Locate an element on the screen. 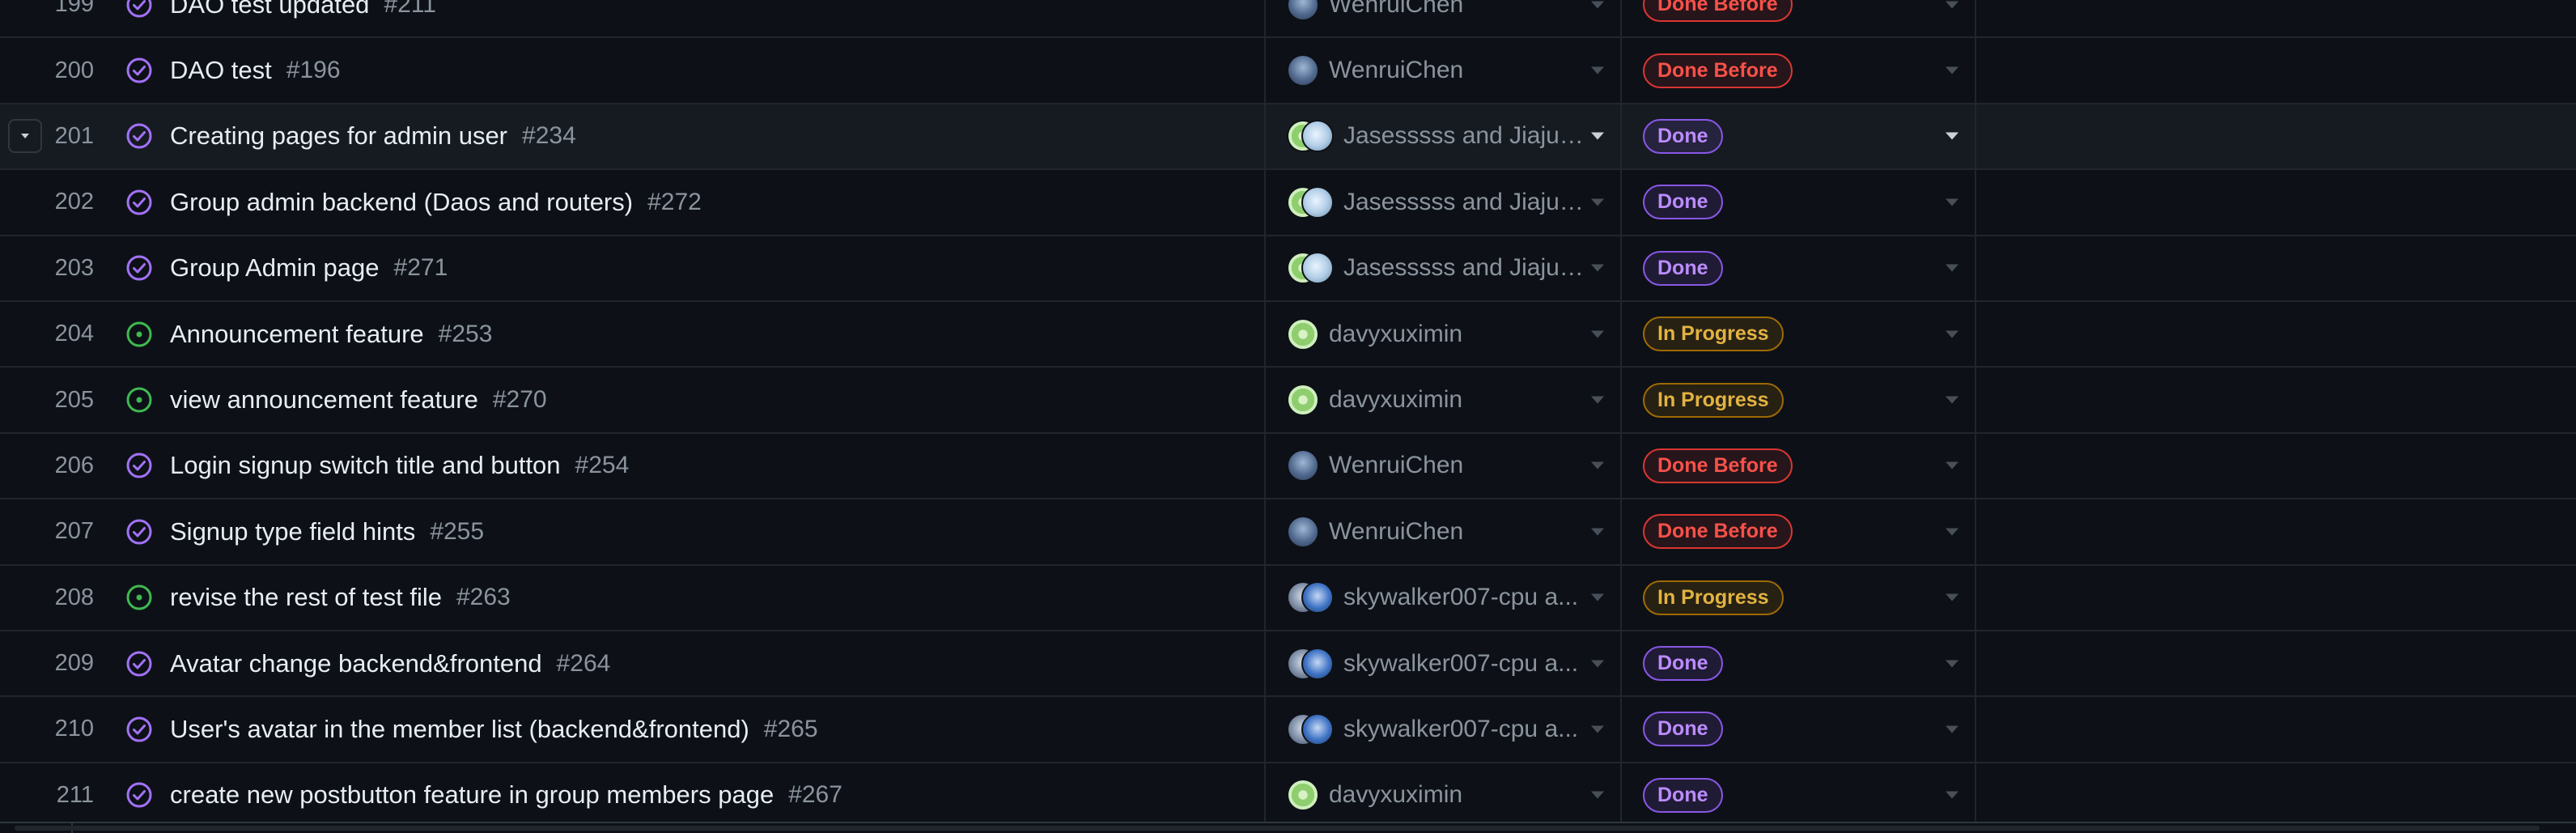 This screenshot has width=2576, height=833. issue-title-link: Group admin backend (Daos and routers) is located at coordinates (401, 202).